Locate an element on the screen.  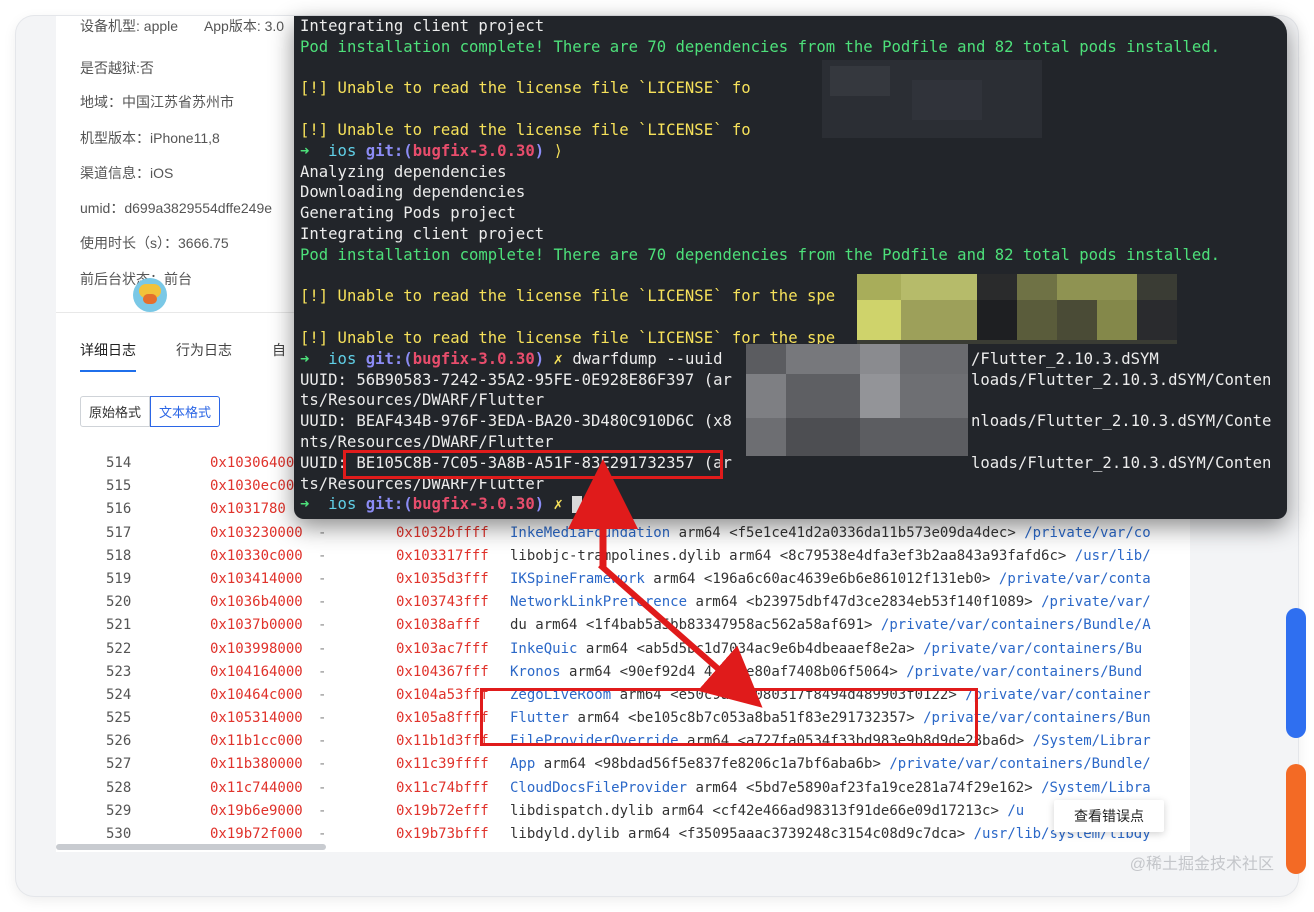
line-number: 522 is located at coordinates (119, 648).